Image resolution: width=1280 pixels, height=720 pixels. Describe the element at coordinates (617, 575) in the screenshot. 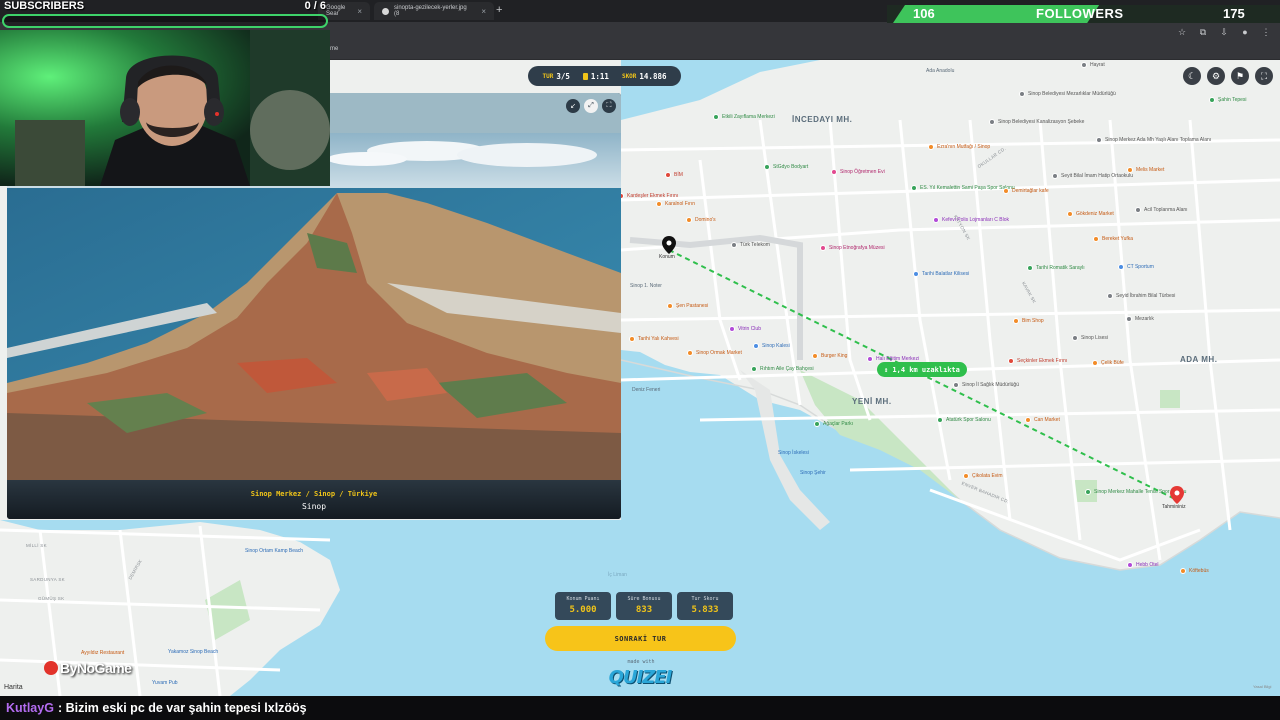

I see `place-label: İç Liman` at that location.